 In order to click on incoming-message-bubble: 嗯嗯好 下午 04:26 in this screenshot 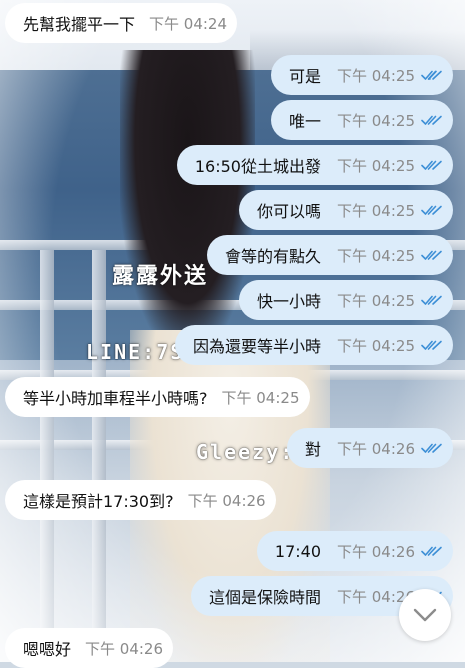, I will do `click(89, 648)`.